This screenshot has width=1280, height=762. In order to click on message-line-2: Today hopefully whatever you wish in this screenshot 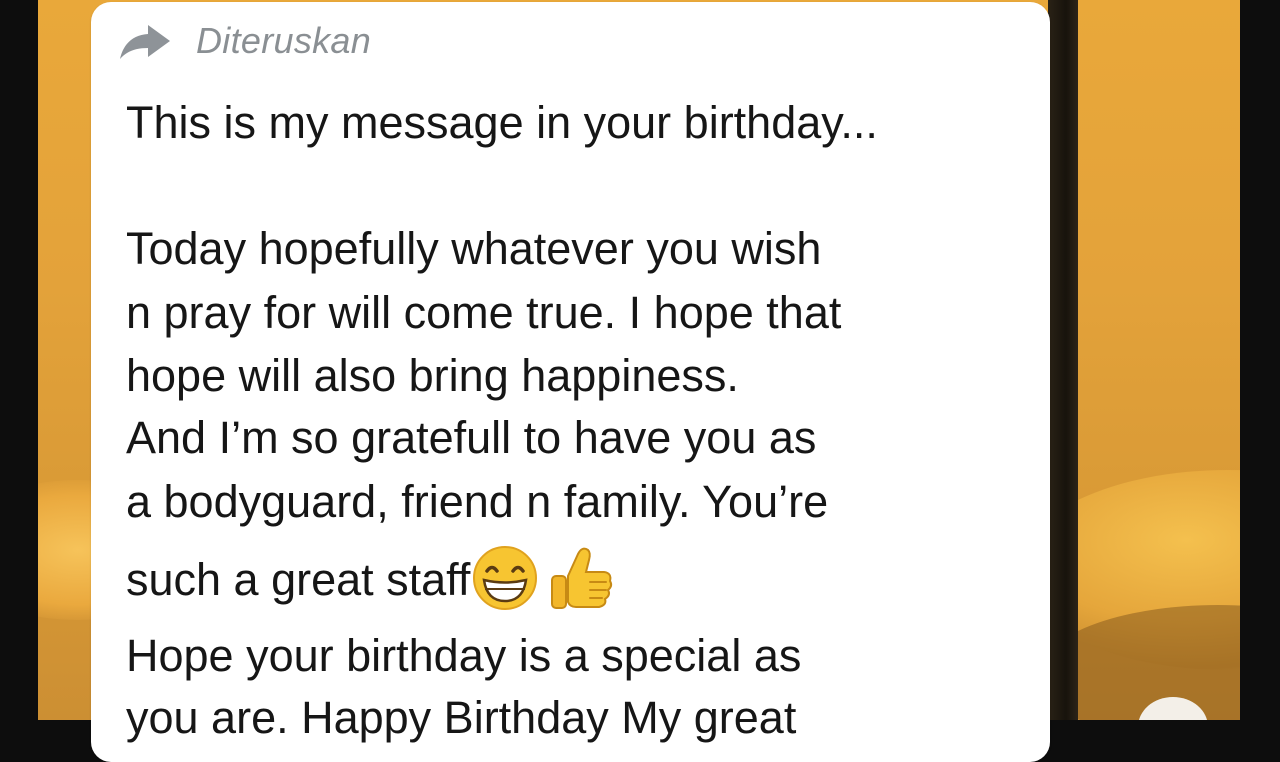, I will do `click(474, 248)`.